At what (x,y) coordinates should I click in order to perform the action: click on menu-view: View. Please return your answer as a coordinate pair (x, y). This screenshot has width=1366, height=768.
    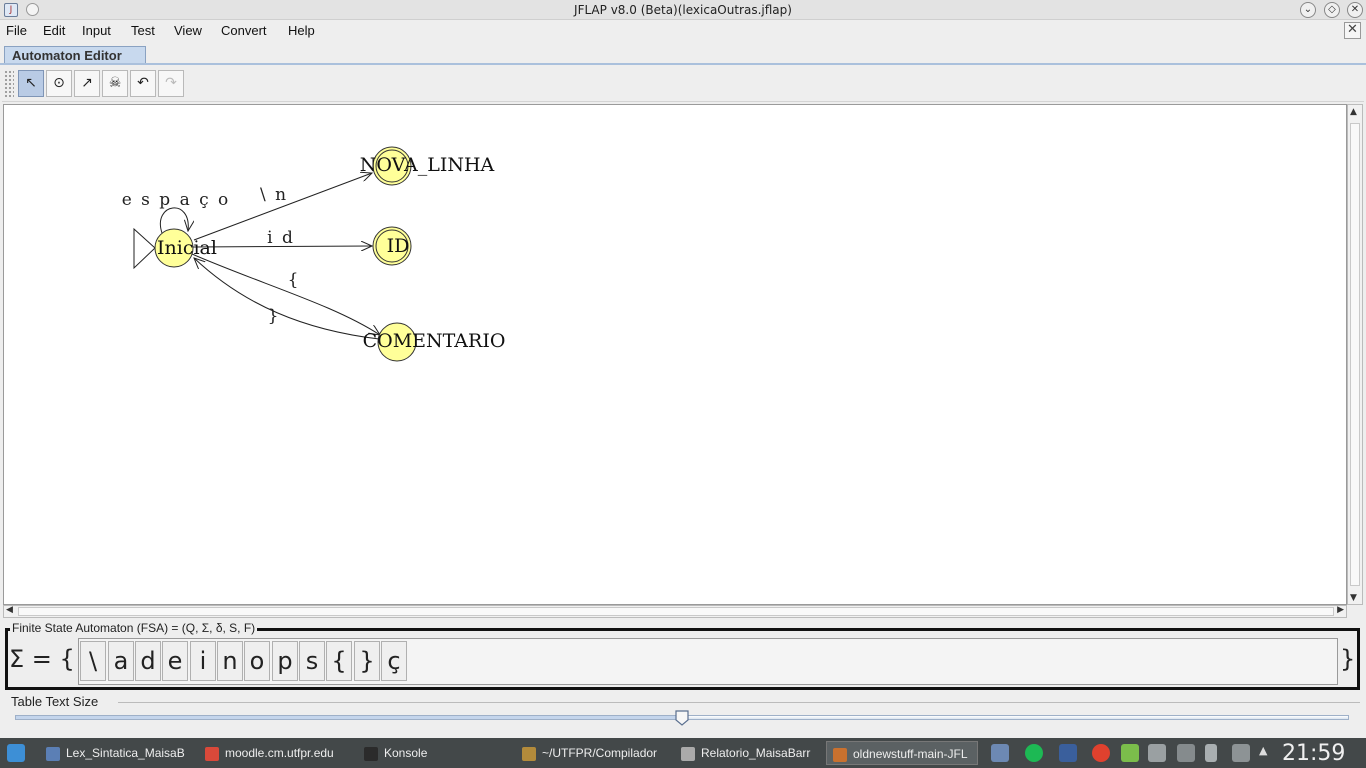
    Looking at the image, I should click on (188, 30).